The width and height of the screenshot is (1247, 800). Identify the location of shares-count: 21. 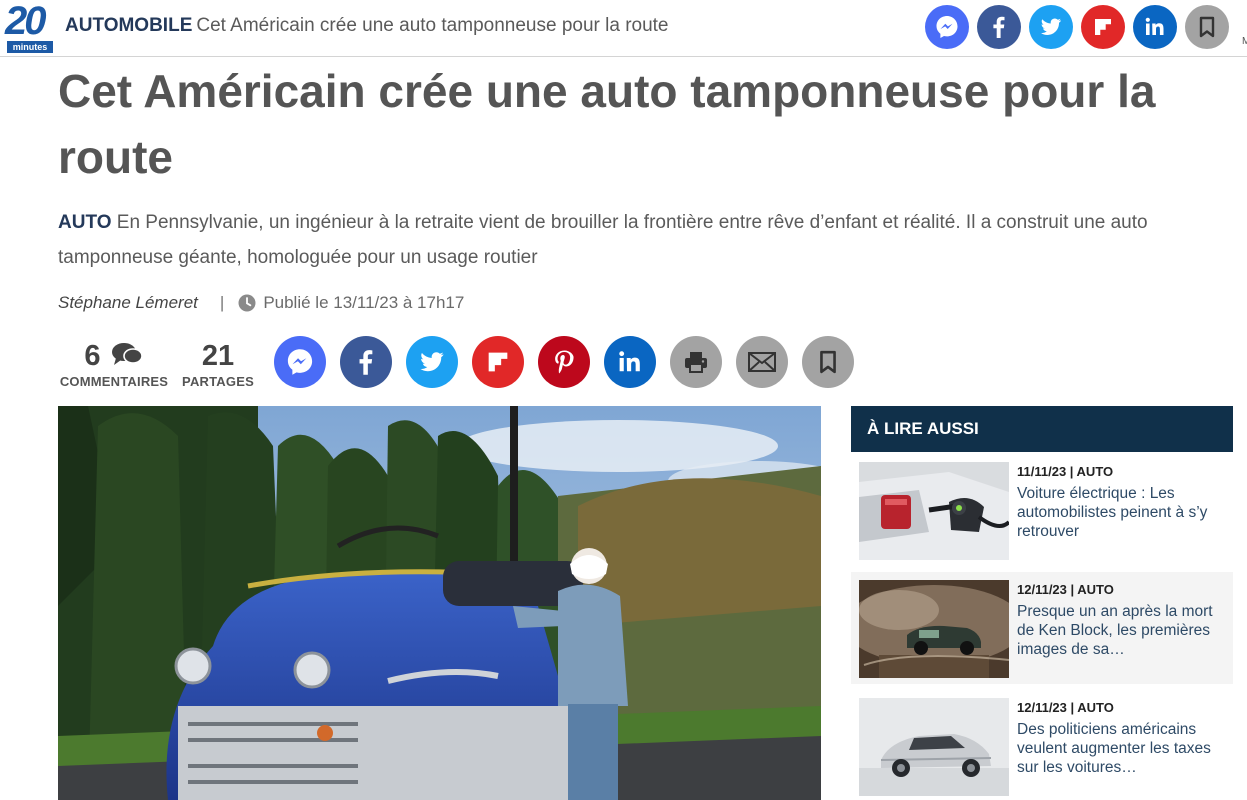
(218, 356).